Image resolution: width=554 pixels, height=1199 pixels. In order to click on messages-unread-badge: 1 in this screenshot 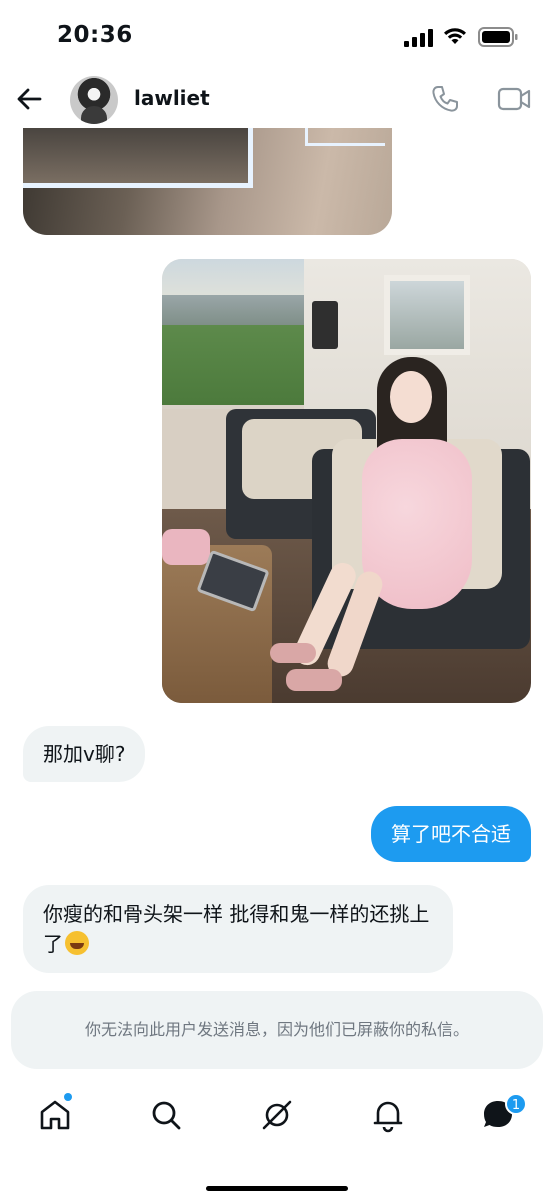, I will do `click(516, 1104)`.